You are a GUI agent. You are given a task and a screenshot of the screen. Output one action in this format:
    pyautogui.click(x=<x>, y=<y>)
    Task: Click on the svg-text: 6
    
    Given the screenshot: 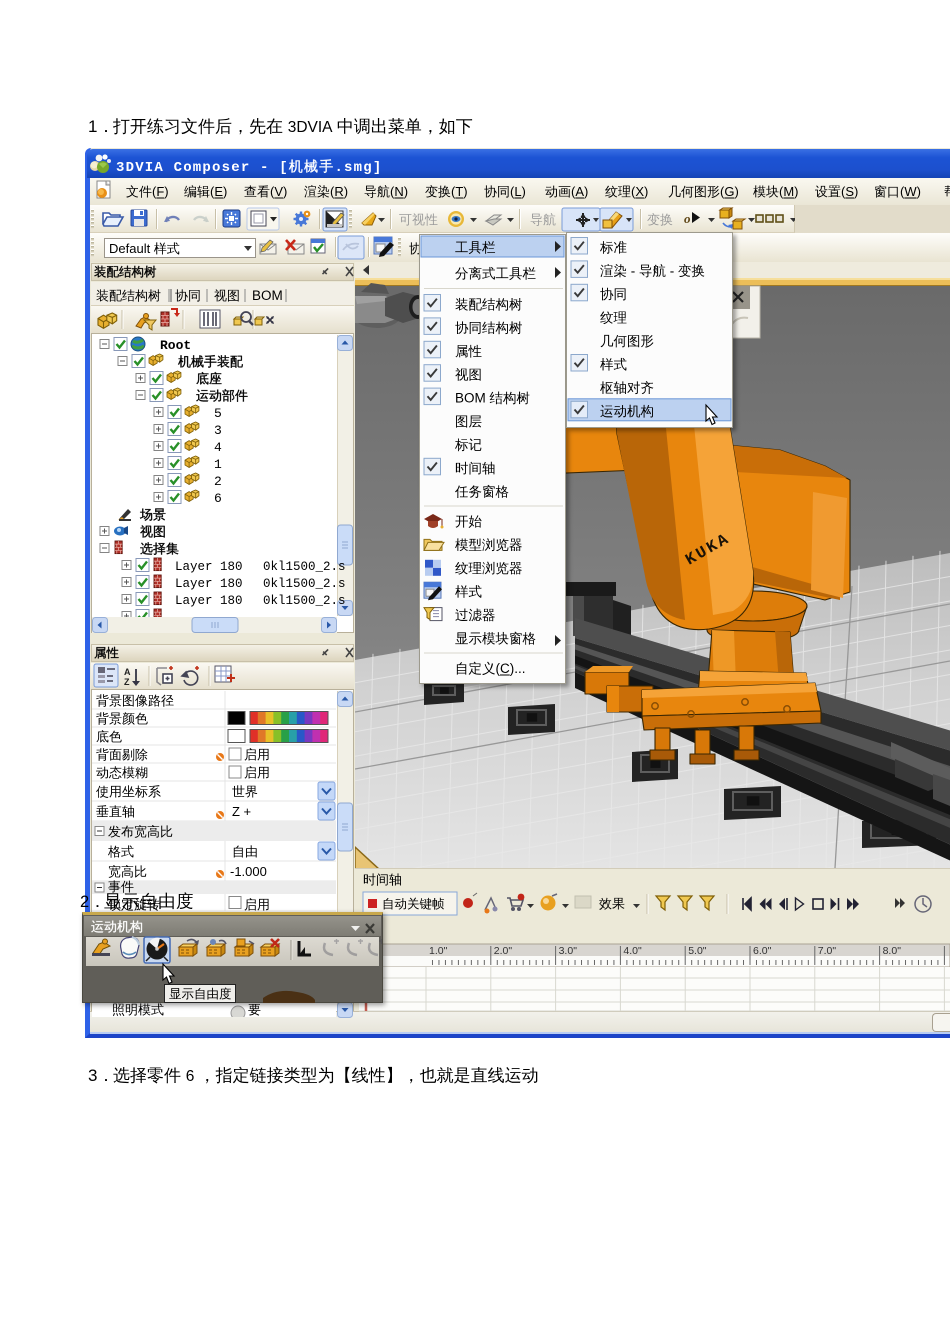 What is the action you would take?
    pyautogui.click(x=190, y=1076)
    